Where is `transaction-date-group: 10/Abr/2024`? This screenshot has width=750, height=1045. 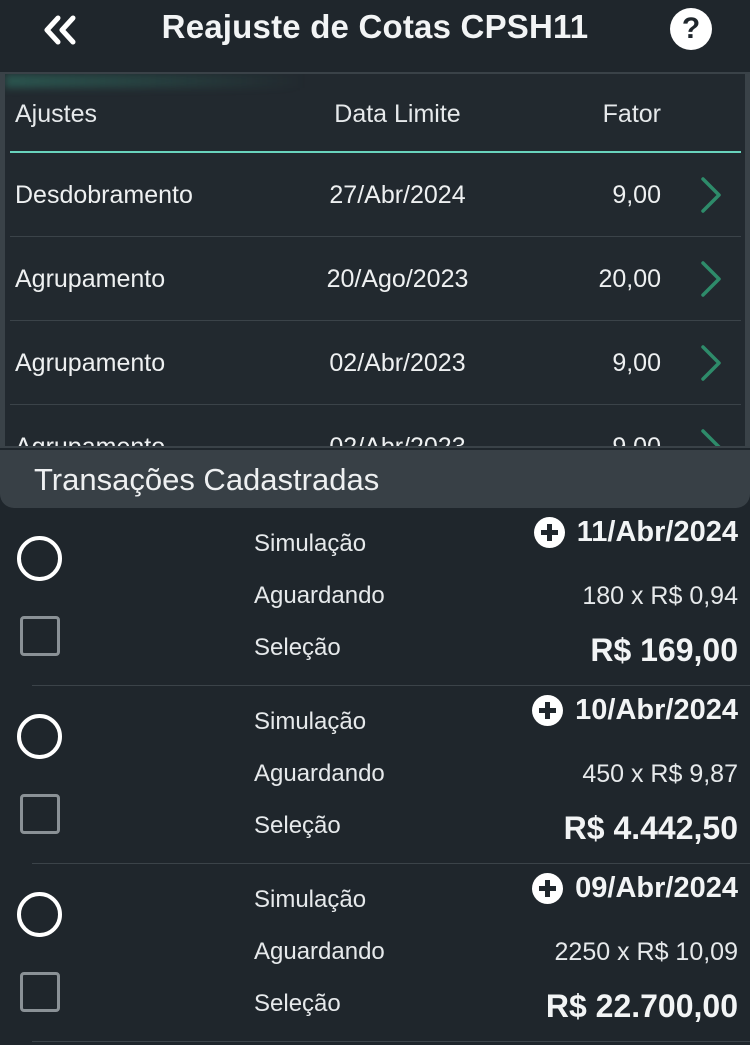
transaction-date-group: 10/Abr/2024 is located at coordinates (635, 710).